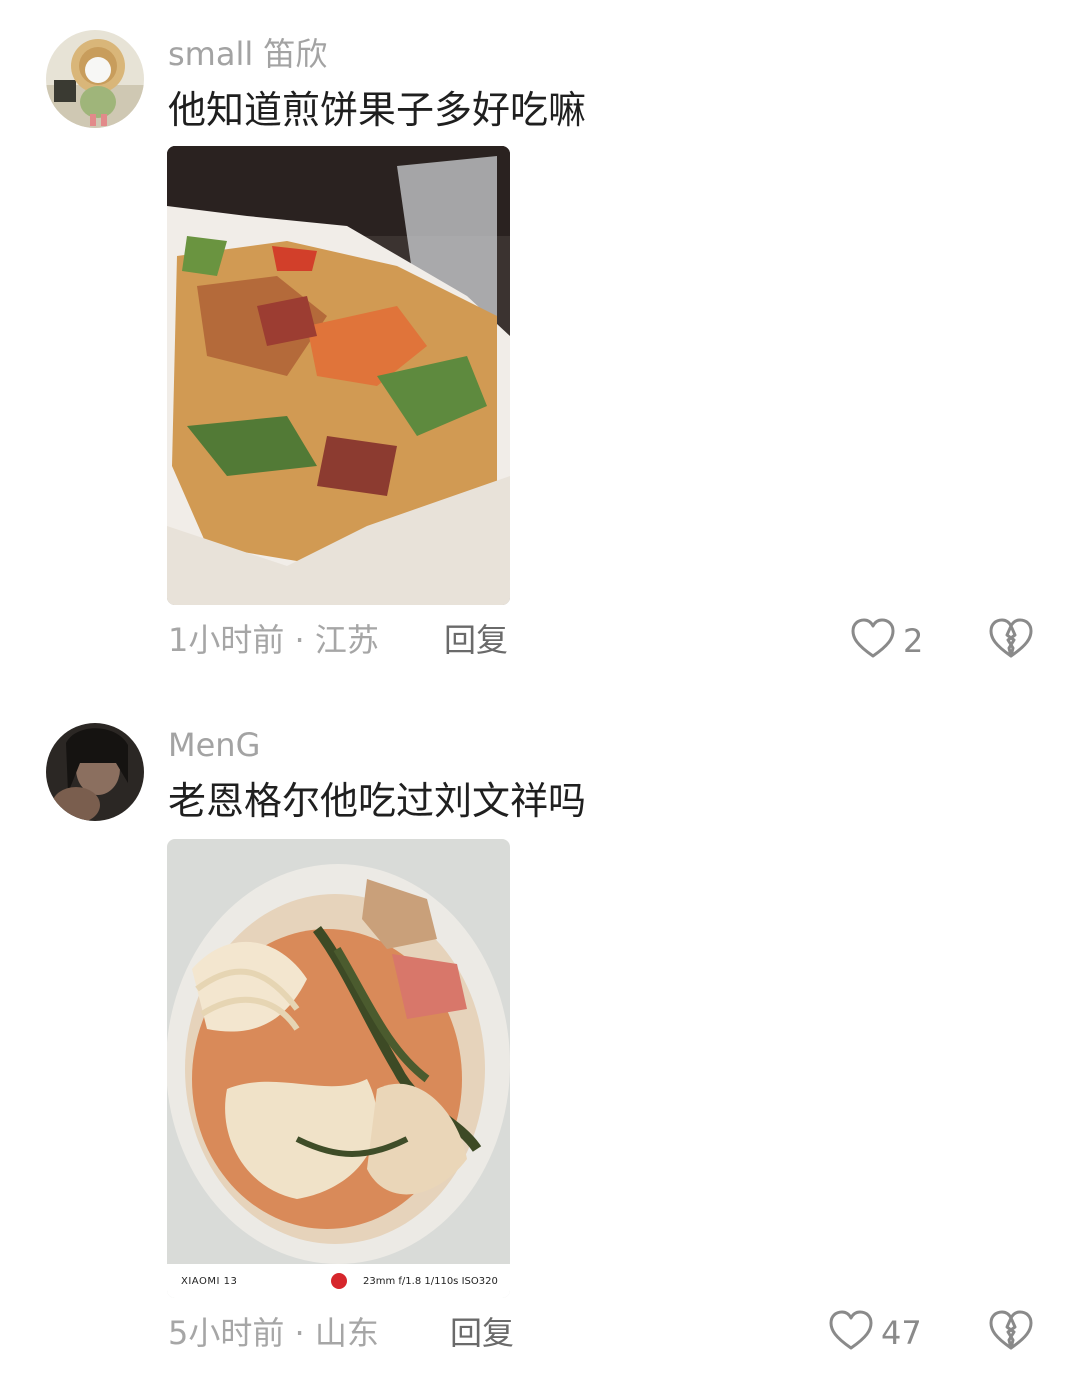 The image size is (1080, 1396). Describe the element at coordinates (346, 1333) in the screenshot. I see `location: 山东` at that location.